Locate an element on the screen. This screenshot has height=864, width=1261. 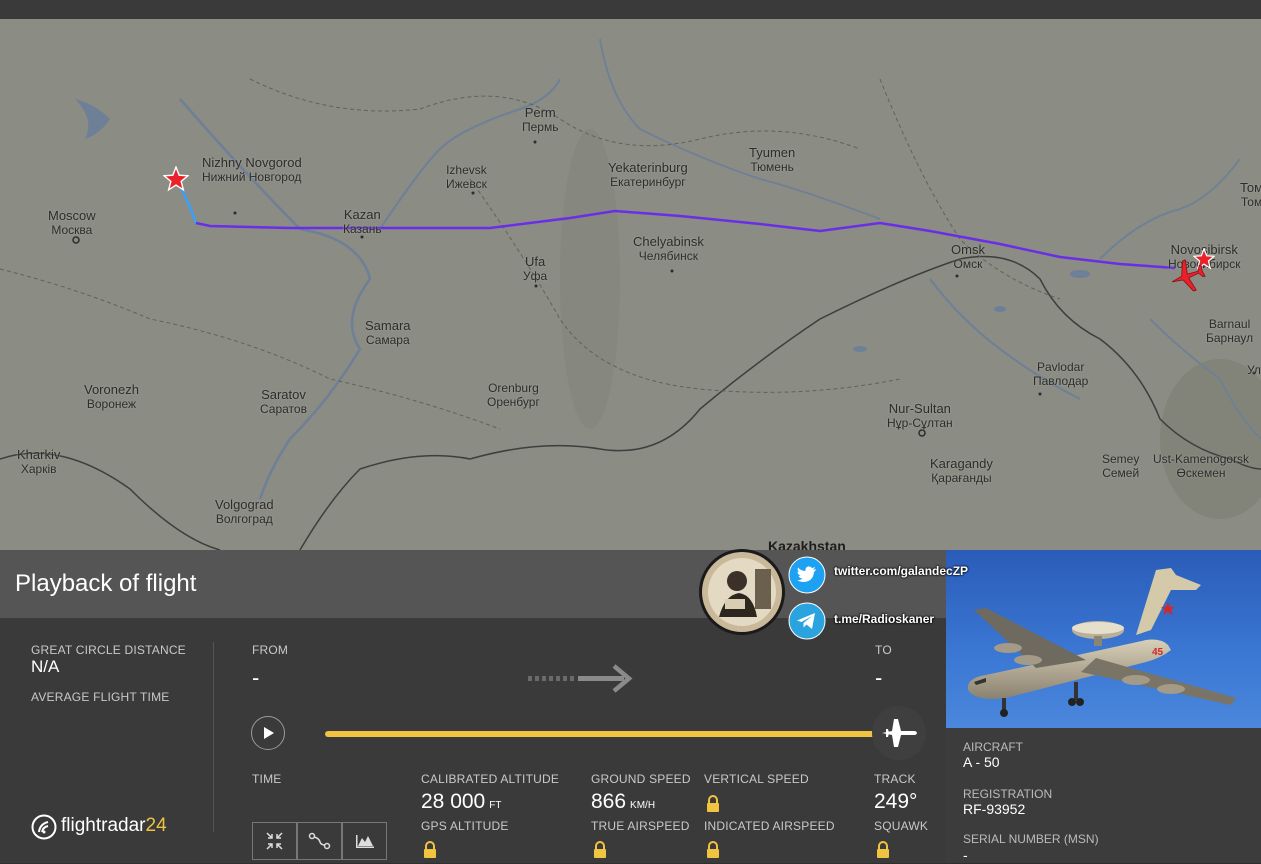
track-value: 249° is located at coordinates (896, 801).